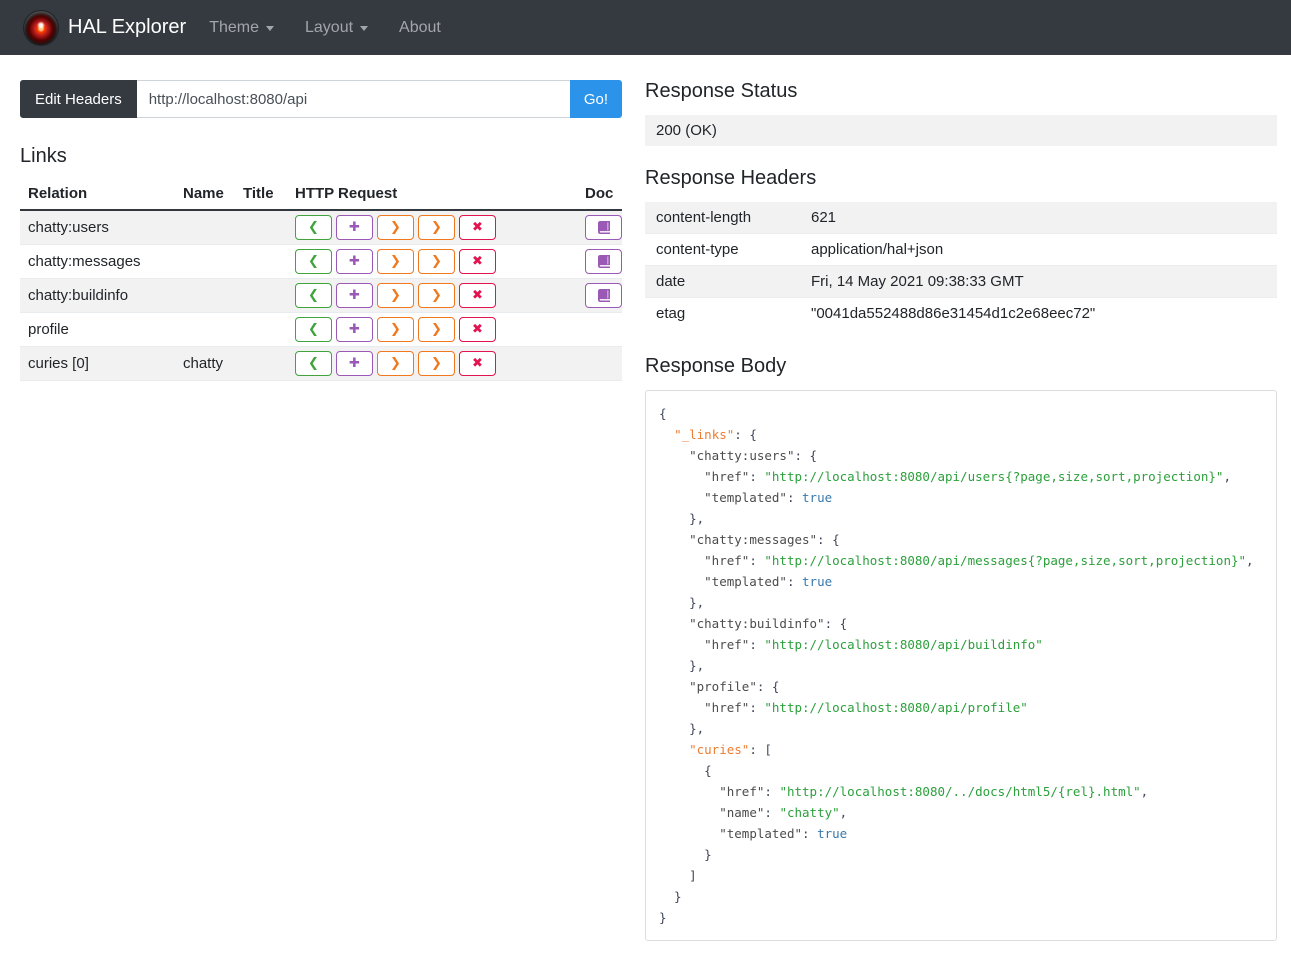  What do you see at coordinates (68, 227) in the screenshot?
I see `relation-cell: chatty:users` at bounding box center [68, 227].